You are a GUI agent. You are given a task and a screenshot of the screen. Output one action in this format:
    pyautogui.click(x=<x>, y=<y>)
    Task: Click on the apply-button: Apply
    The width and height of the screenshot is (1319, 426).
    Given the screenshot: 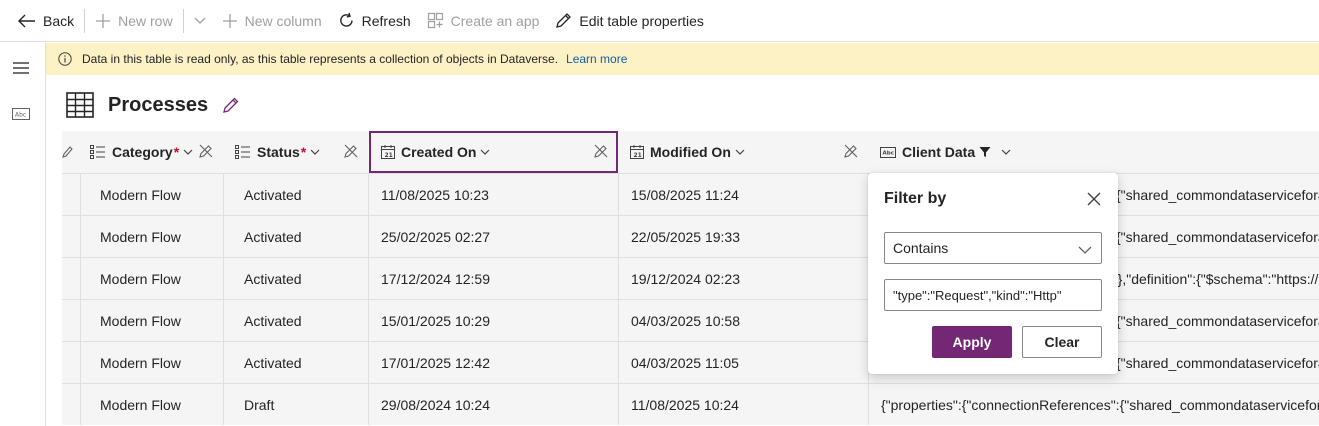 What is the action you would take?
    pyautogui.click(x=972, y=342)
    